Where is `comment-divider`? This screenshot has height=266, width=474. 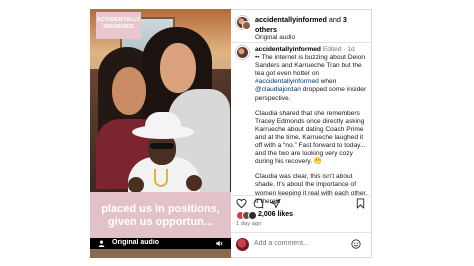
comment-divider is located at coordinates (301, 232).